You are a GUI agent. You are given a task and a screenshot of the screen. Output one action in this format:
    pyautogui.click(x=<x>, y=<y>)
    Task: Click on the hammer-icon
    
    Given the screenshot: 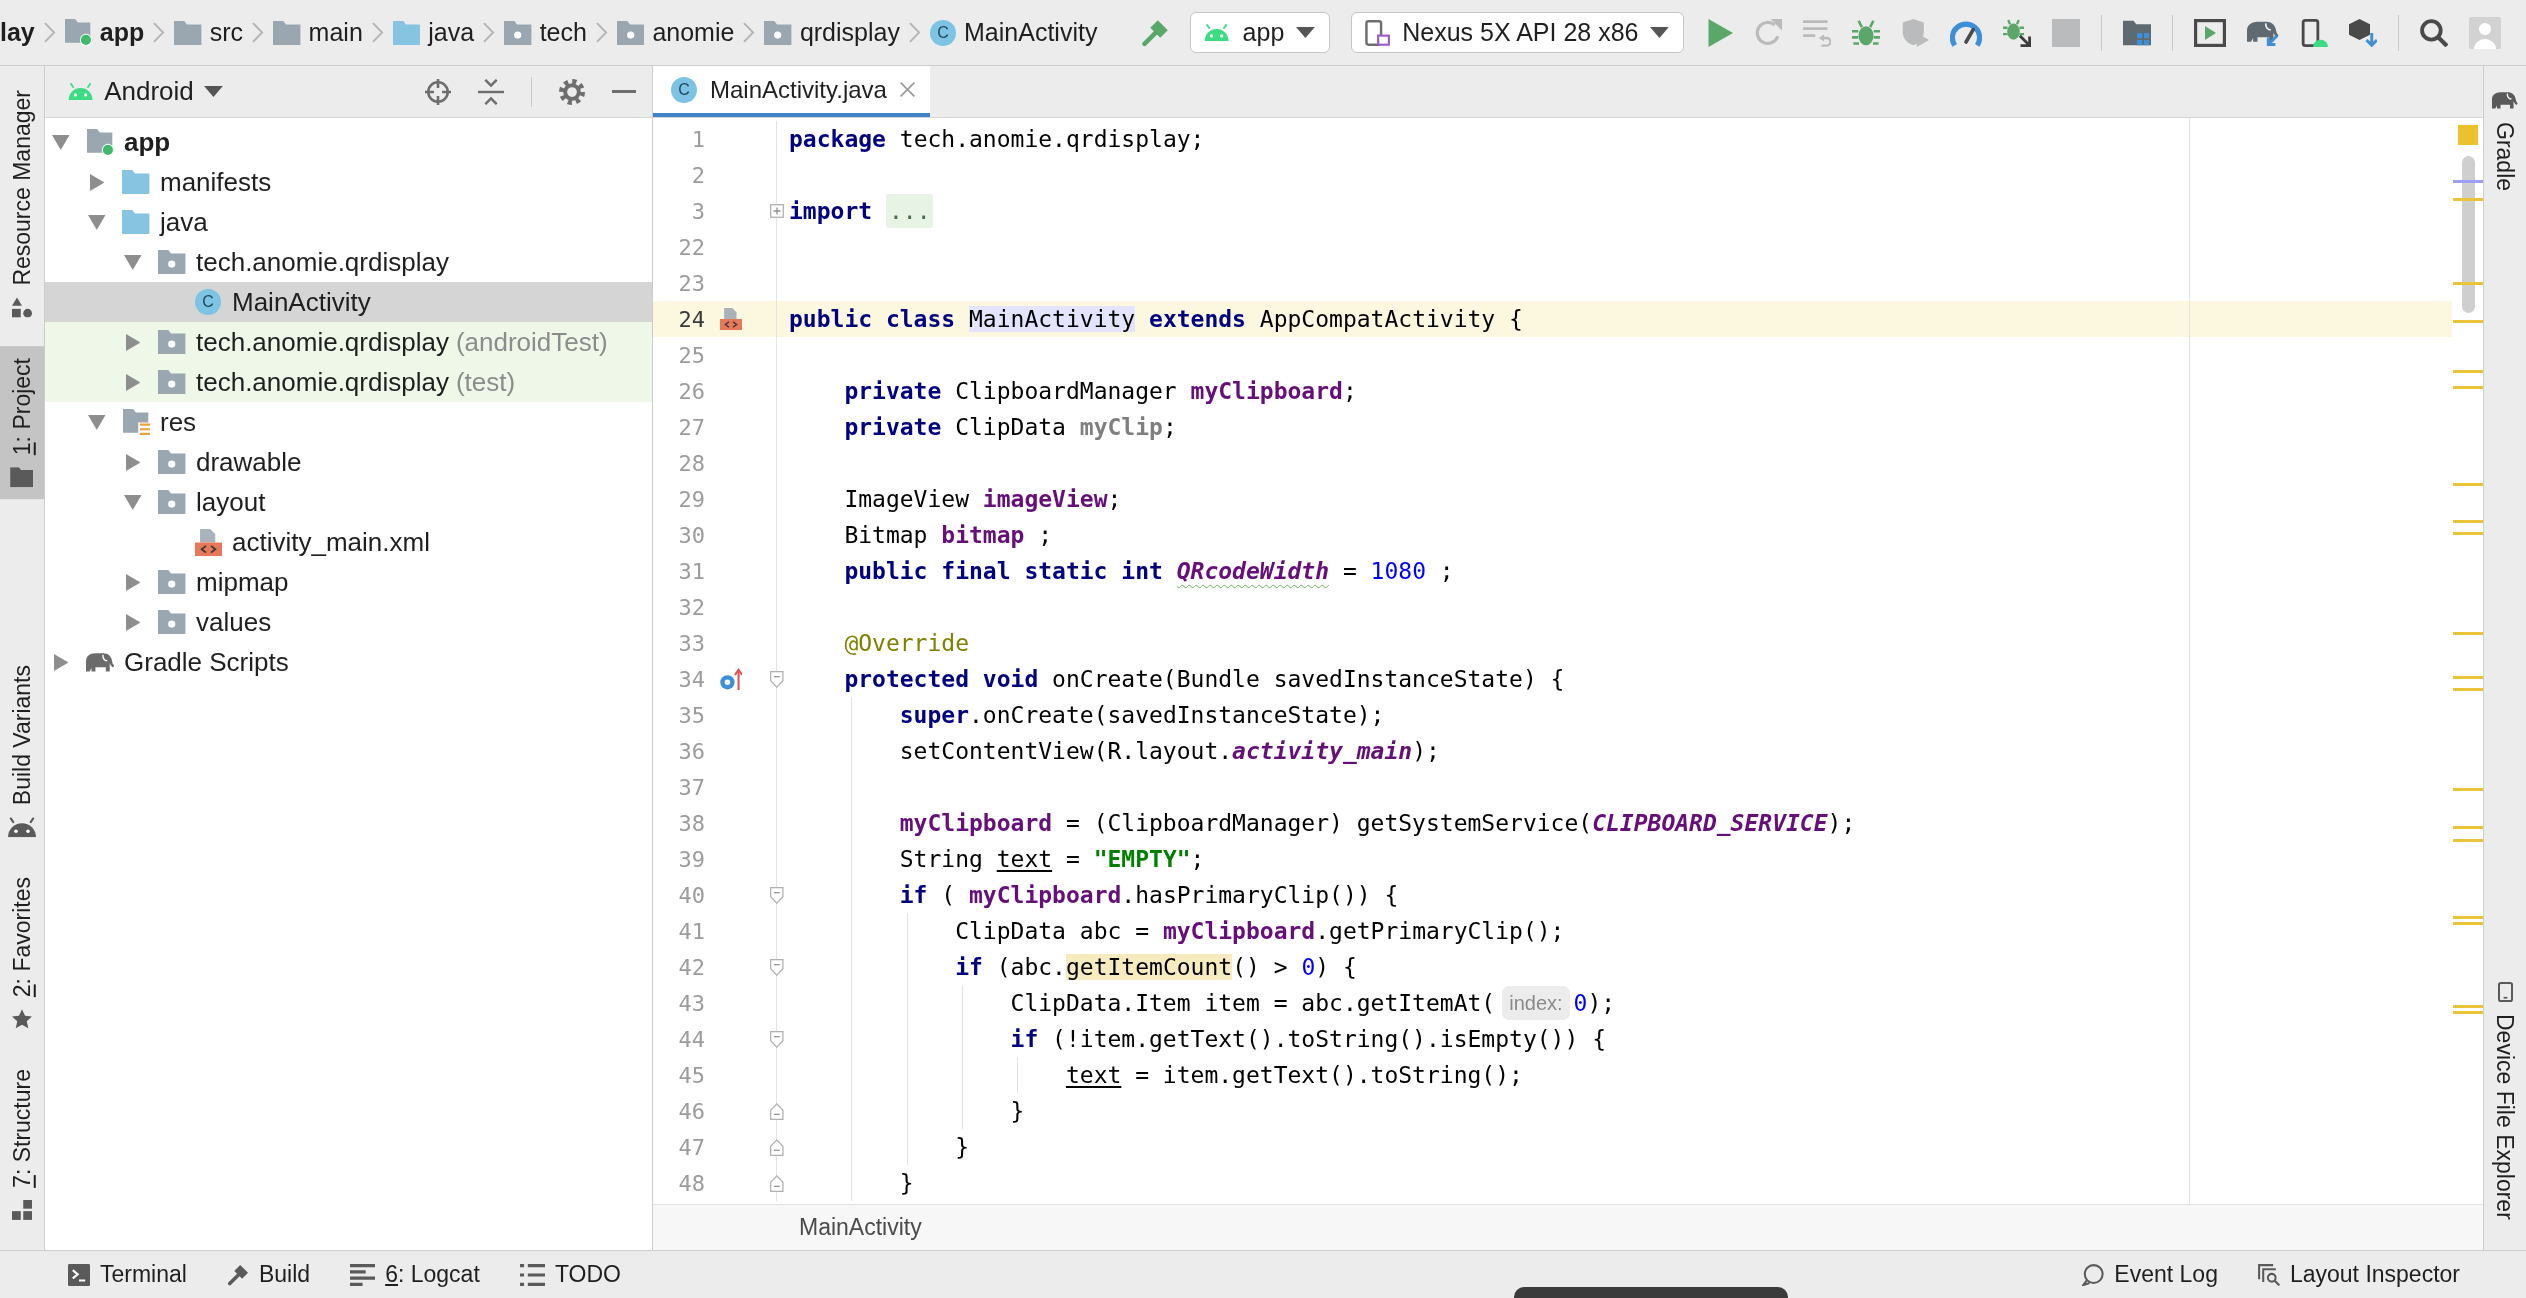 What is the action you would take?
    pyautogui.click(x=1155, y=32)
    